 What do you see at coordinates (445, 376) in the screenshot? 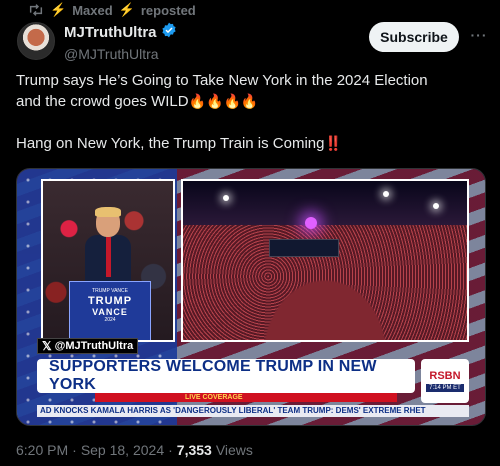
I see `network-name: RSBN` at bounding box center [445, 376].